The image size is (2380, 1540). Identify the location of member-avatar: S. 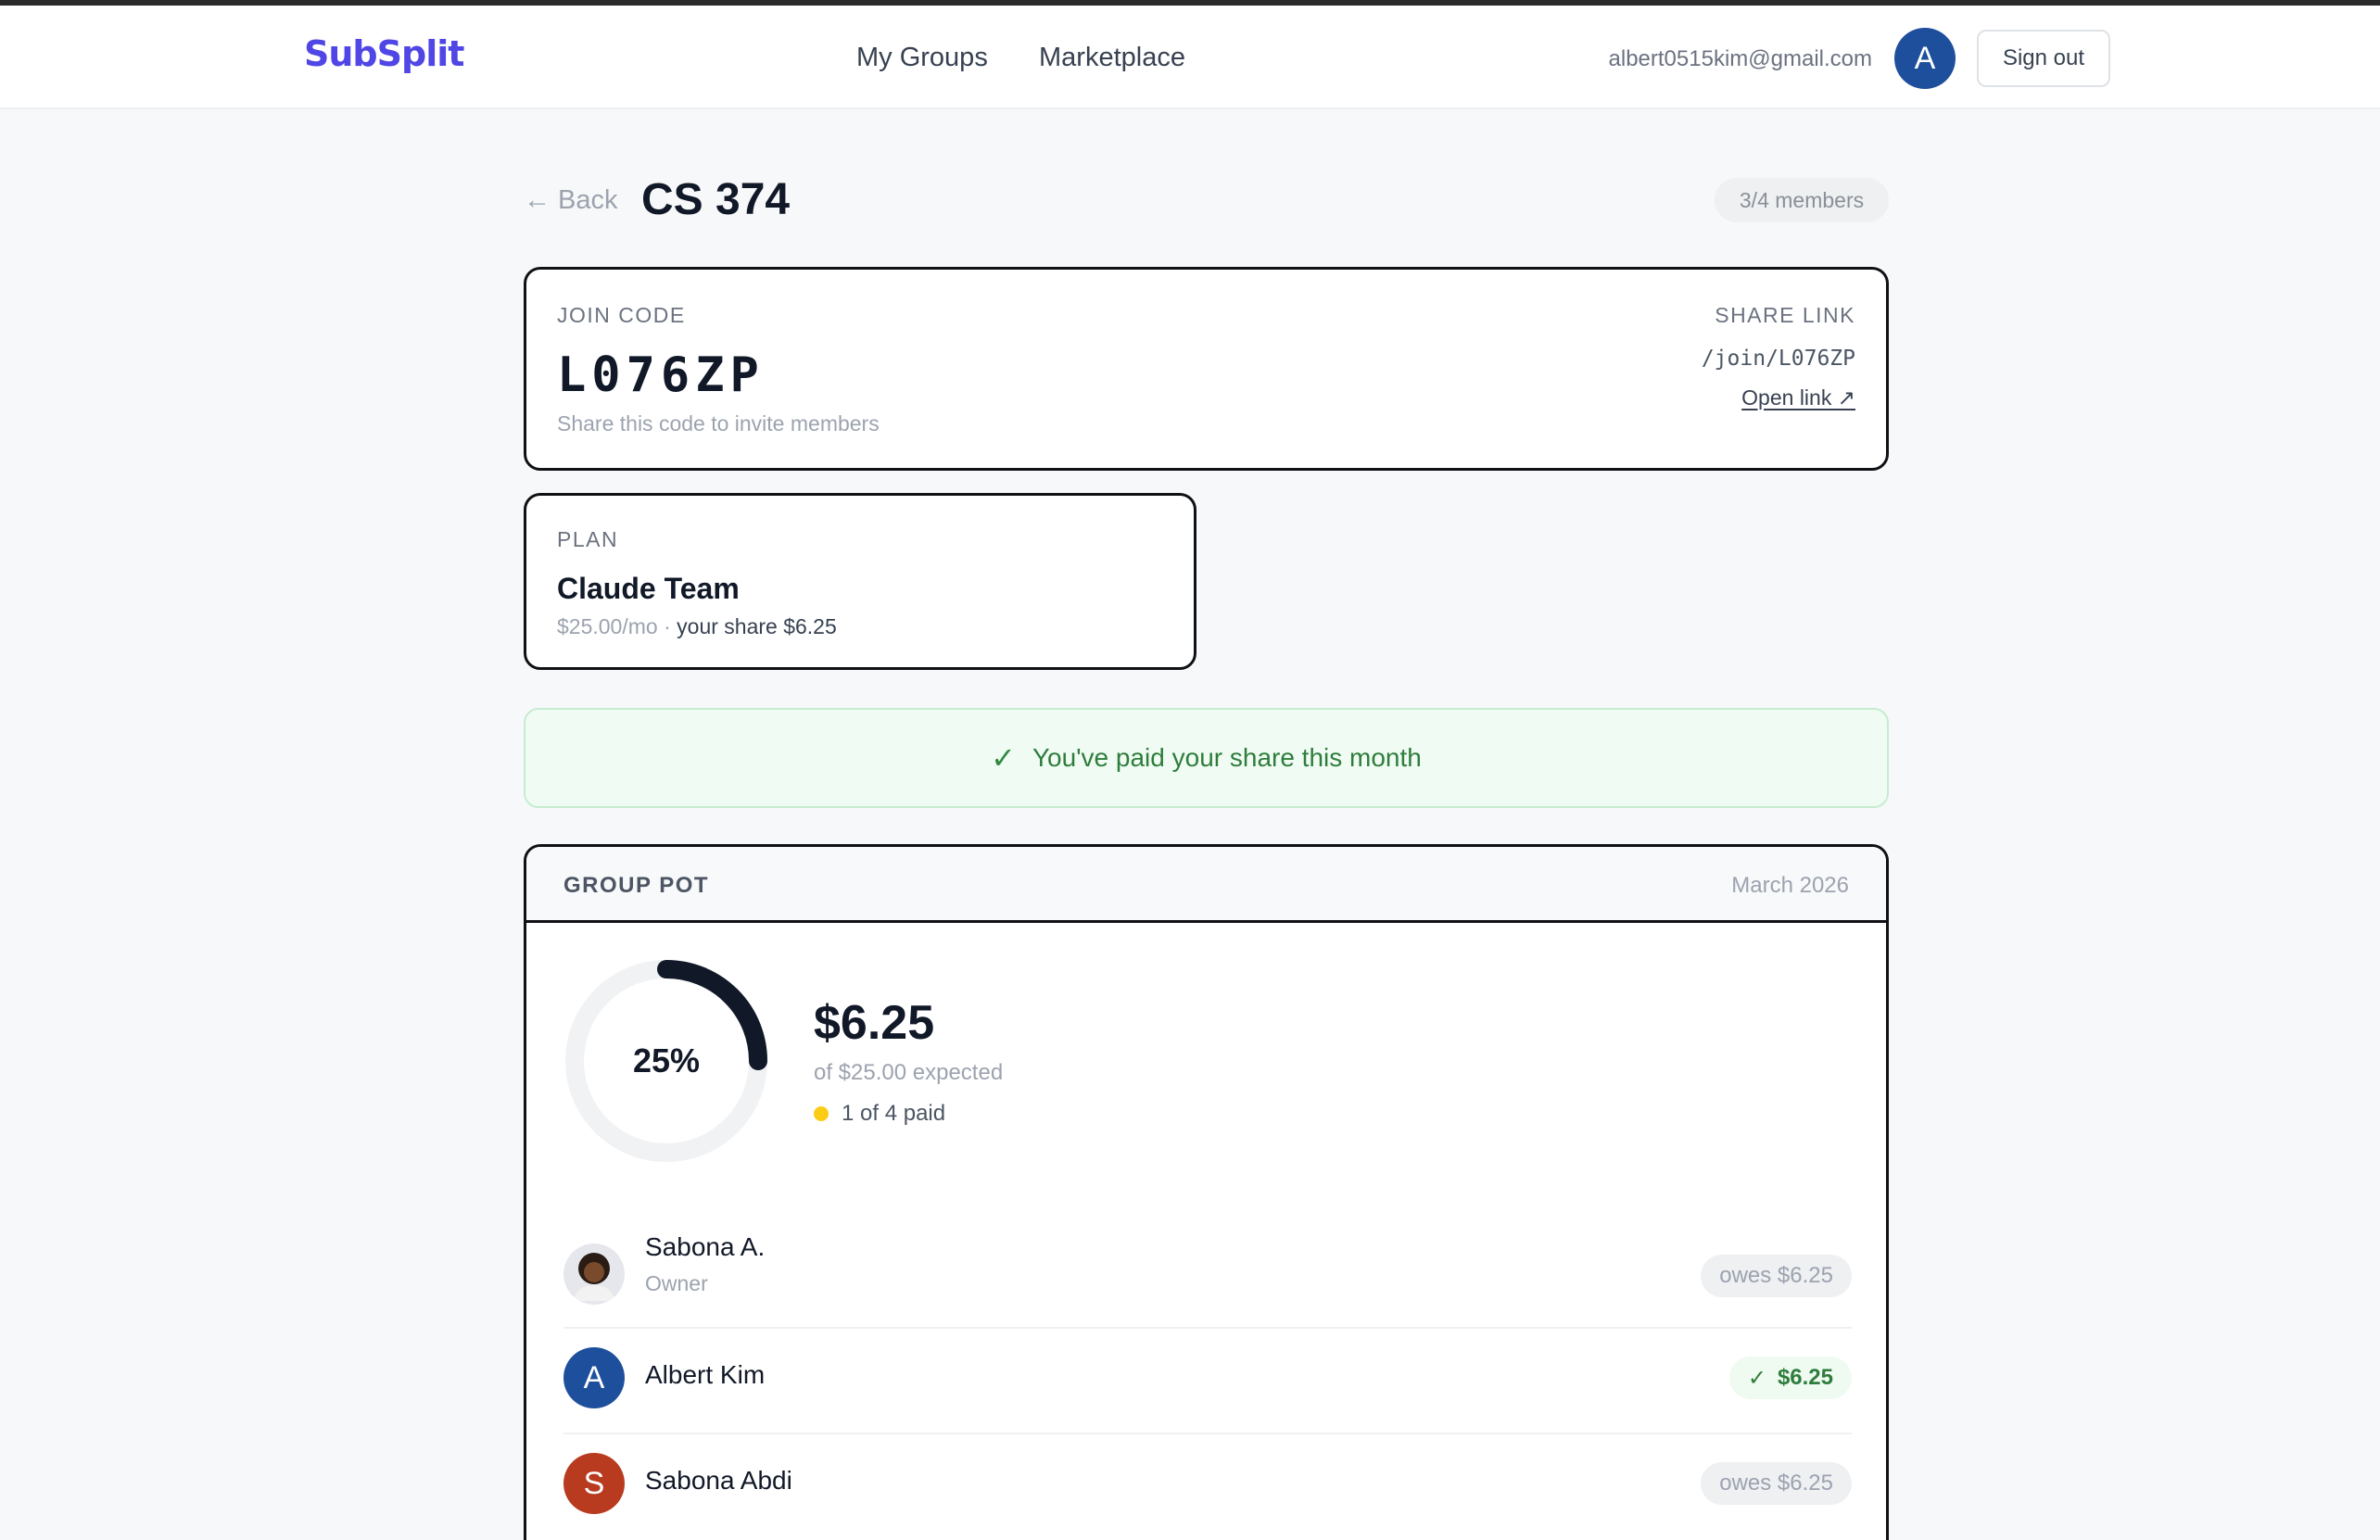
(594, 1483).